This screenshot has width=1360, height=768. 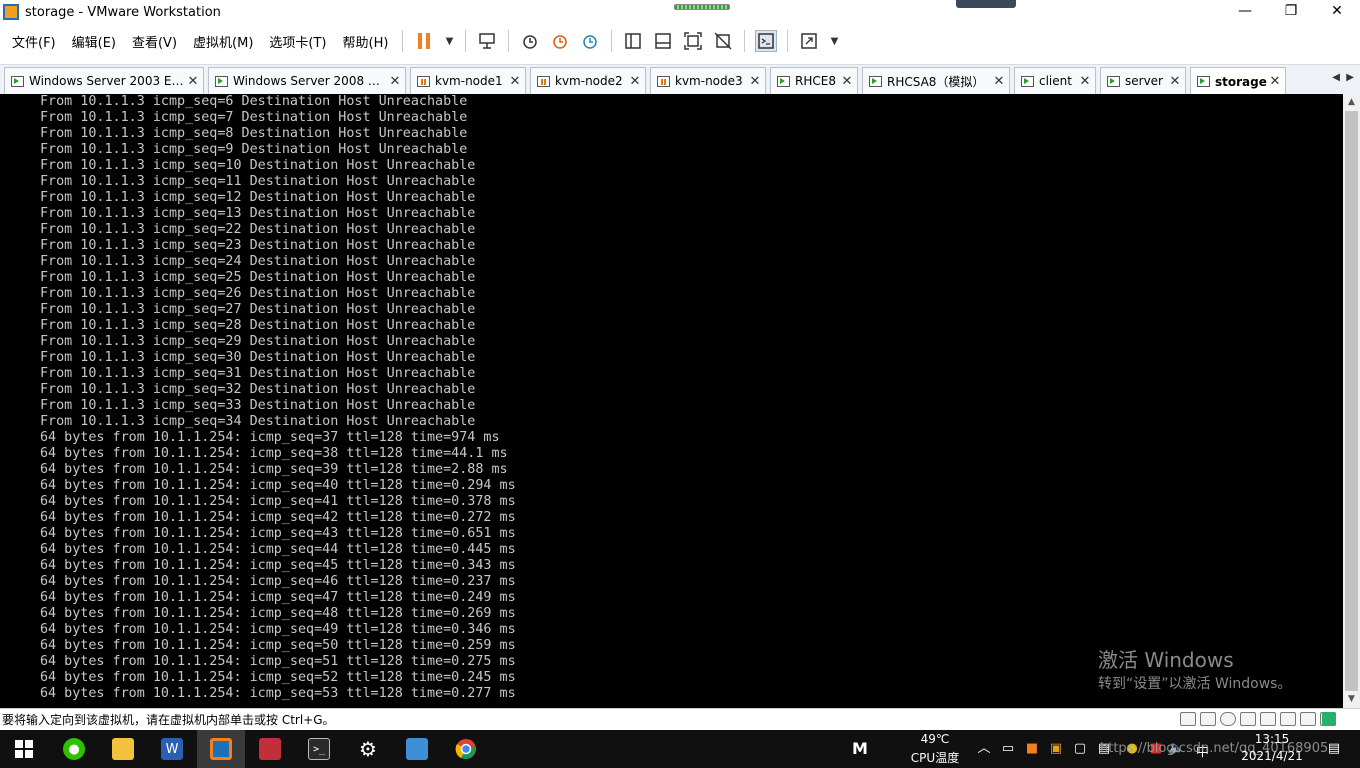 I want to click on taskbar-vmware, so click(x=221, y=749).